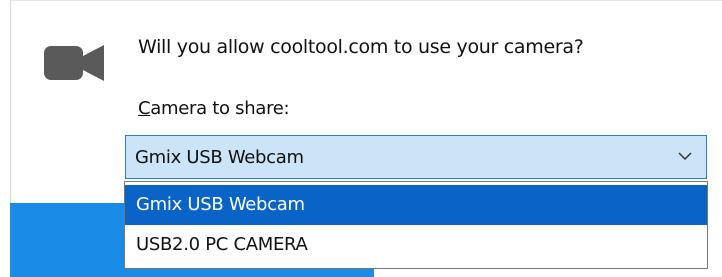 The height and width of the screenshot is (277, 722). I want to click on camera-option-gmix-usb-webcam: Gmix USB Webcam, so click(416, 205).